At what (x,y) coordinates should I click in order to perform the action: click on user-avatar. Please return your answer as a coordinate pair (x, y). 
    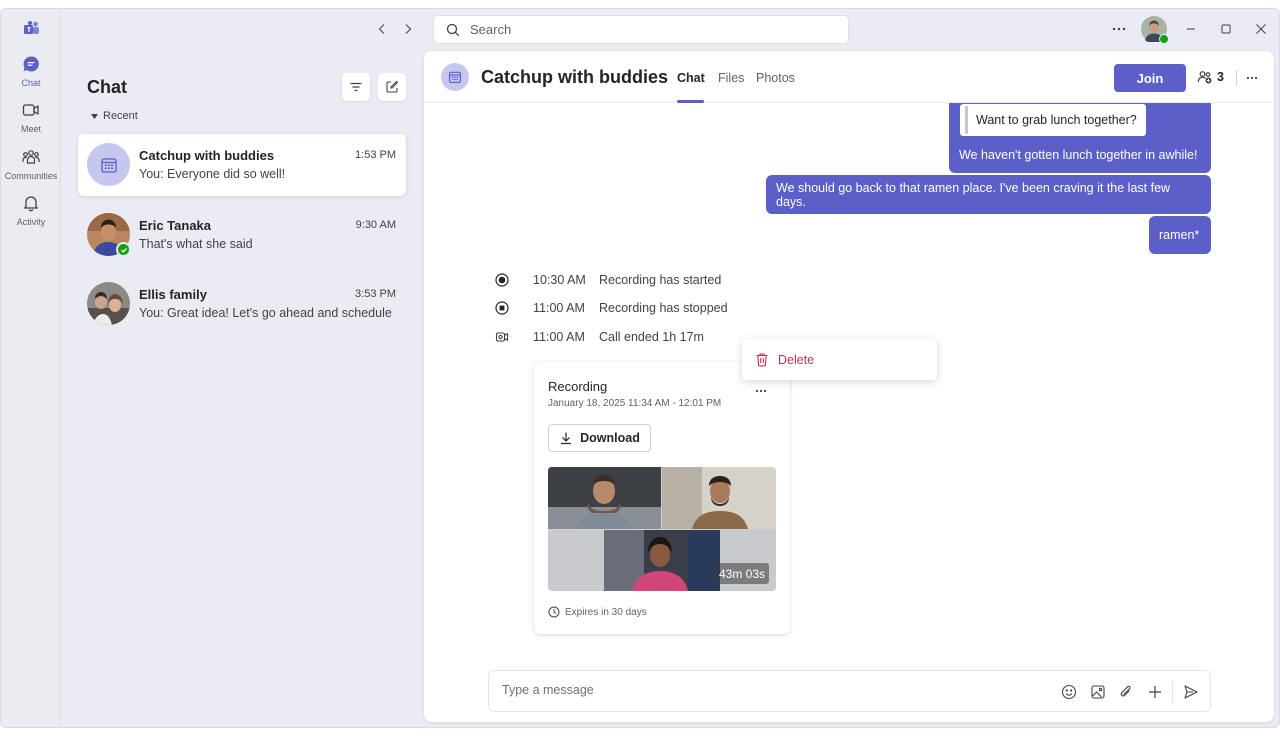
    Looking at the image, I should click on (1155, 30).